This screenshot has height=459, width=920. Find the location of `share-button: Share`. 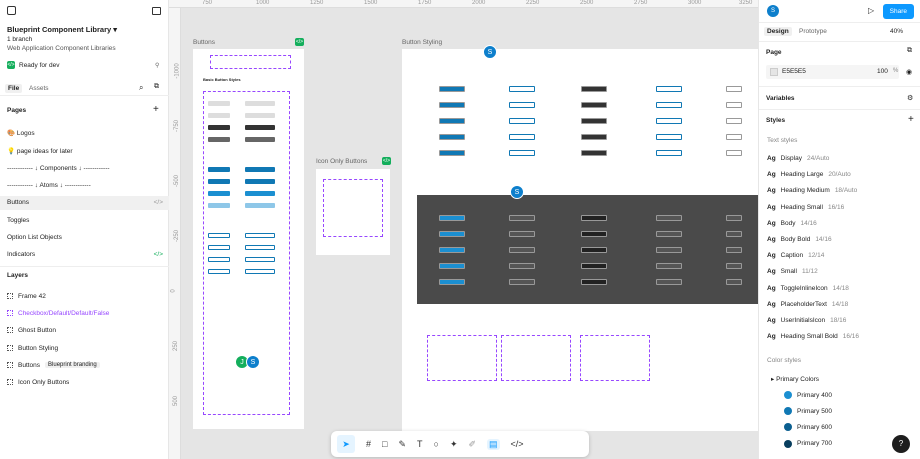

share-button: Share is located at coordinates (898, 11).